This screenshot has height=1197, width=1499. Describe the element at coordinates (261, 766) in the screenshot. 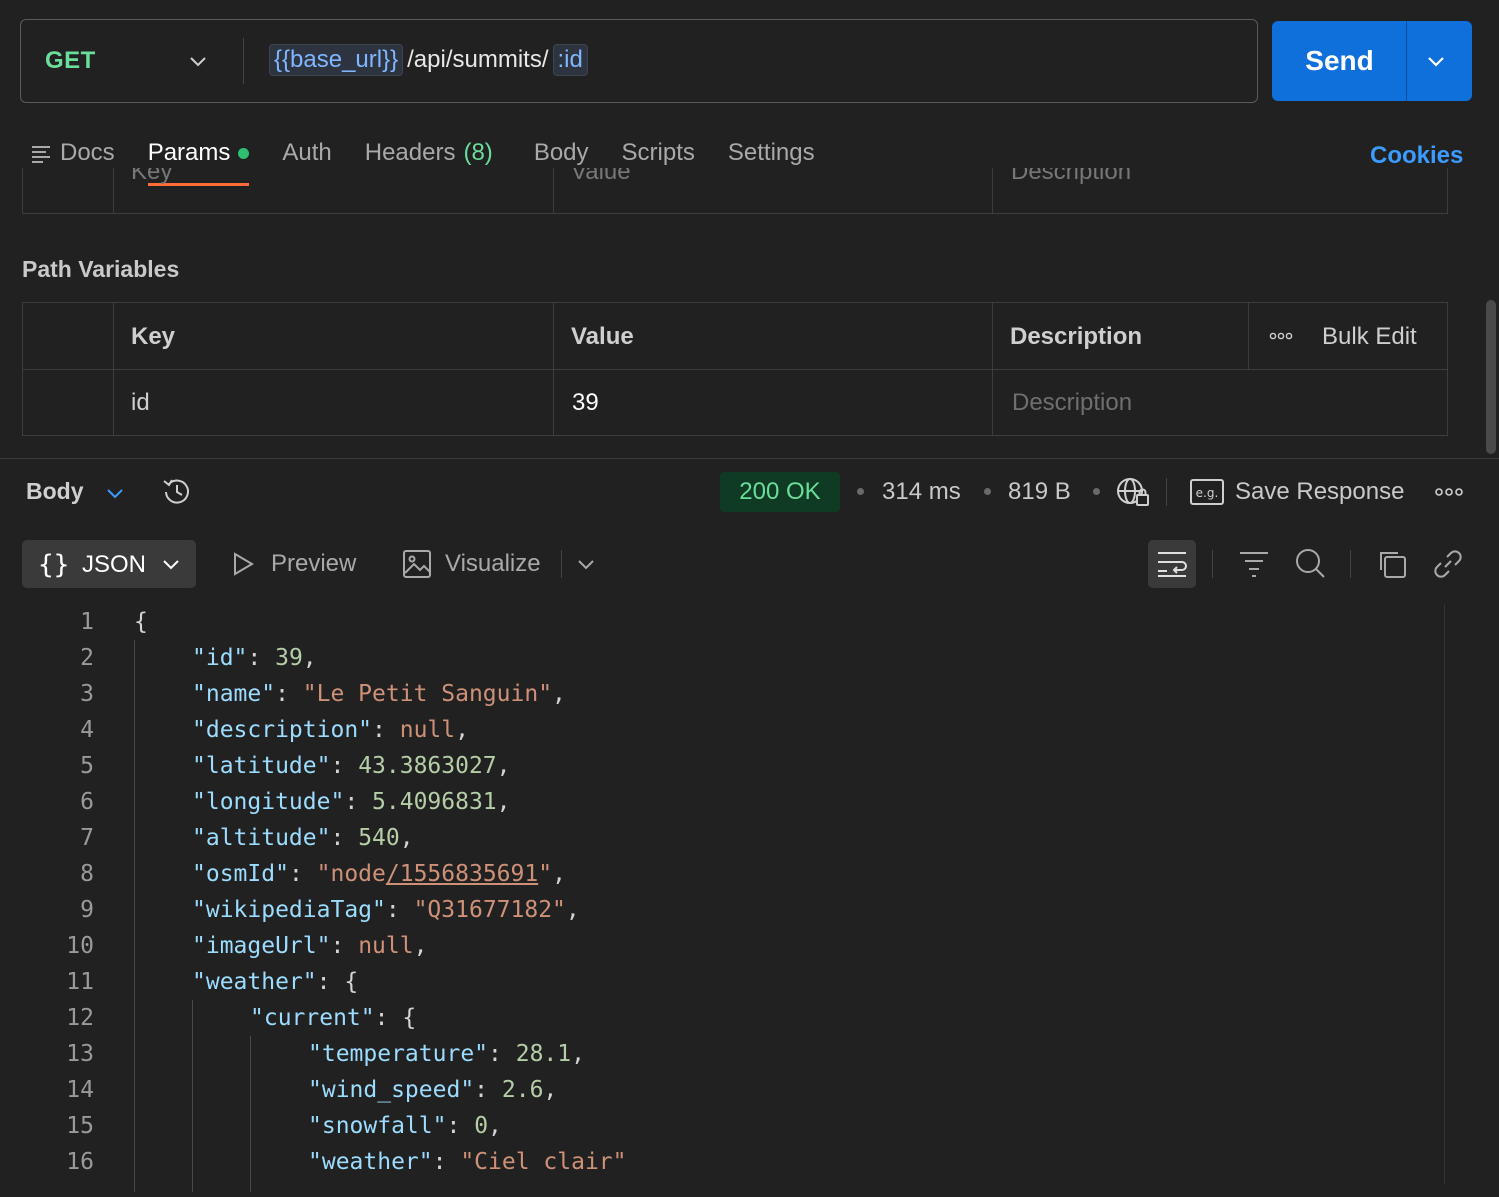

I see `json-key: "latitude"` at that location.